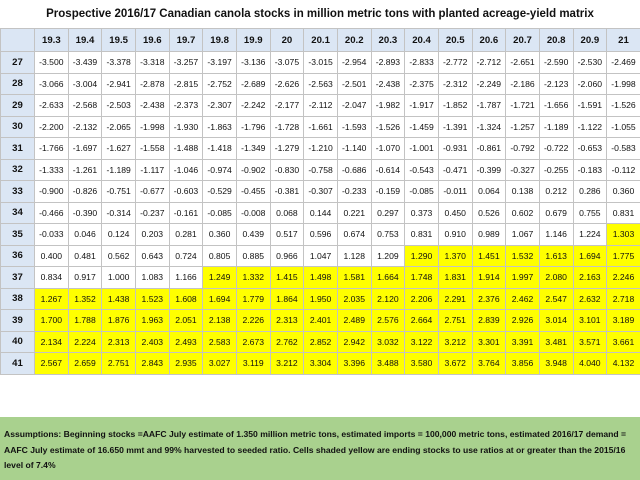 The height and width of the screenshot is (480, 640). I want to click on stocks-cell: 1.352, so click(85, 298).